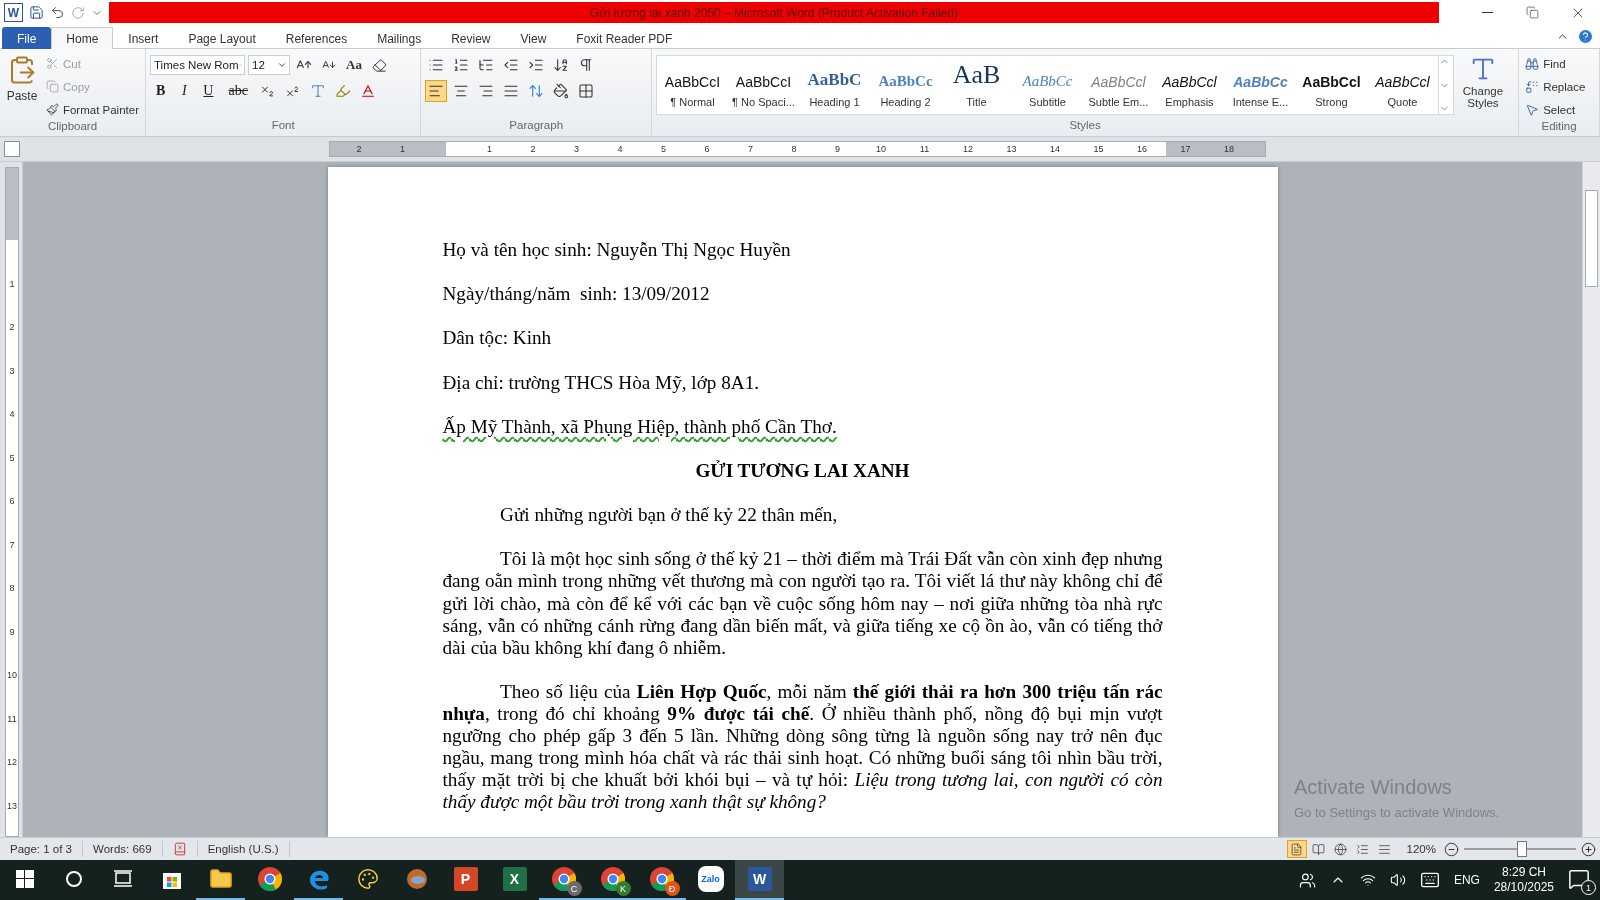 The height and width of the screenshot is (900, 1600). I want to click on word-logo: W, so click(13, 12).